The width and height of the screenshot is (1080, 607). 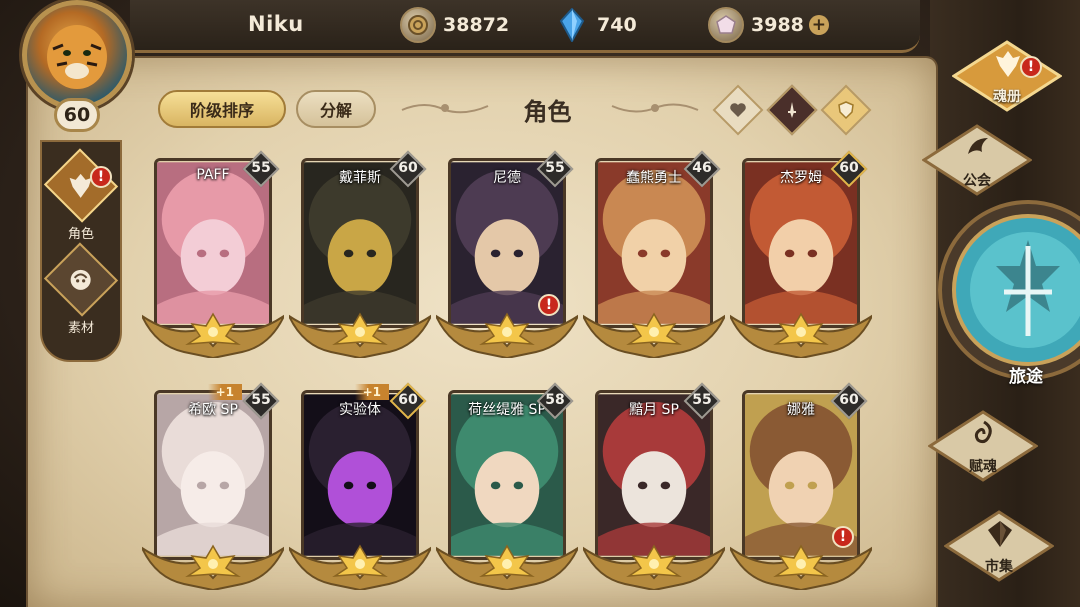 What do you see at coordinates (617, 25) in the screenshot?
I see `crystal-value: 740` at bounding box center [617, 25].